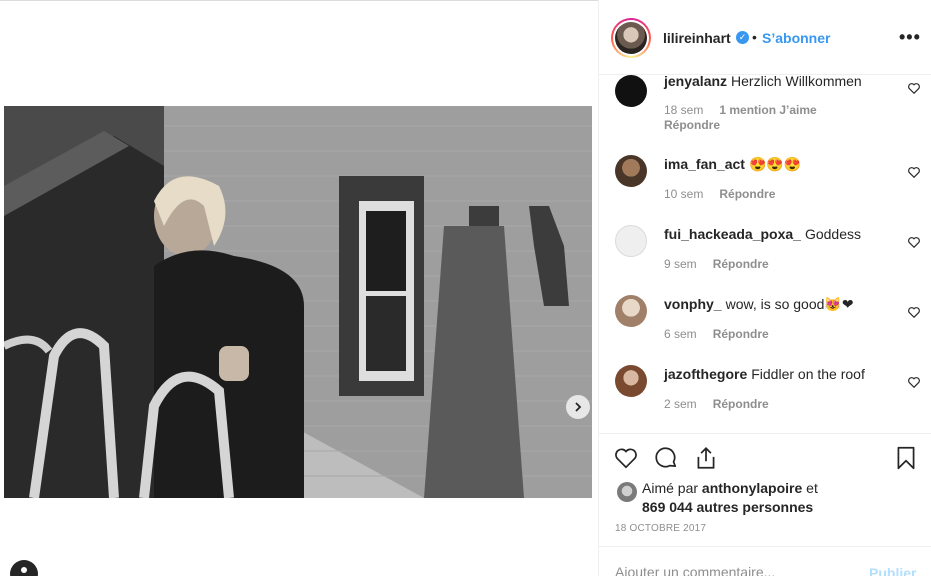 Image resolution: width=931 pixels, height=576 pixels. Describe the element at coordinates (697, 38) in the screenshot. I see `author-username: lilireinhart` at that location.